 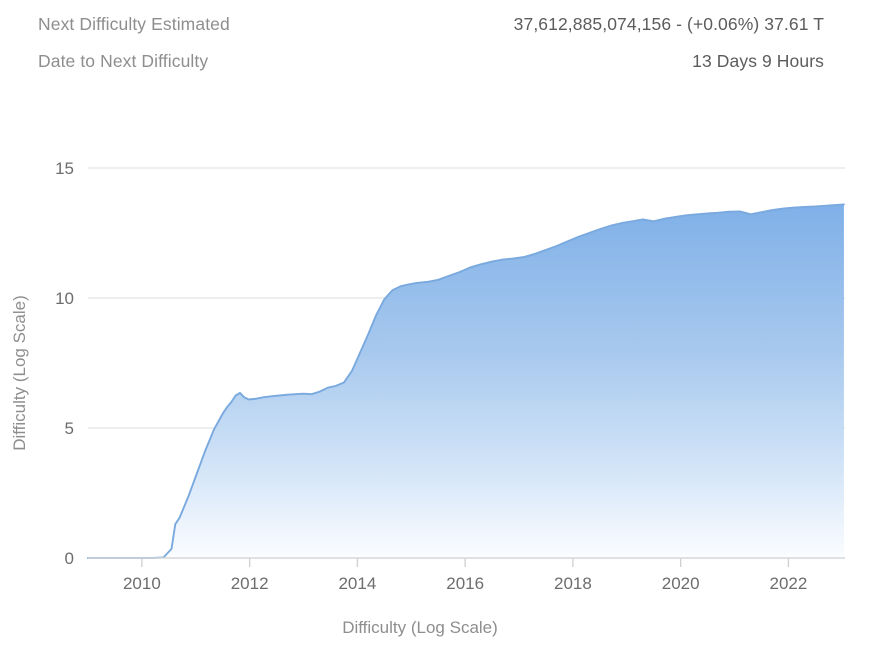 What do you see at coordinates (69, 428) in the screenshot?
I see `y-axis-tick-label: 5` at bounding box center [69, 428].